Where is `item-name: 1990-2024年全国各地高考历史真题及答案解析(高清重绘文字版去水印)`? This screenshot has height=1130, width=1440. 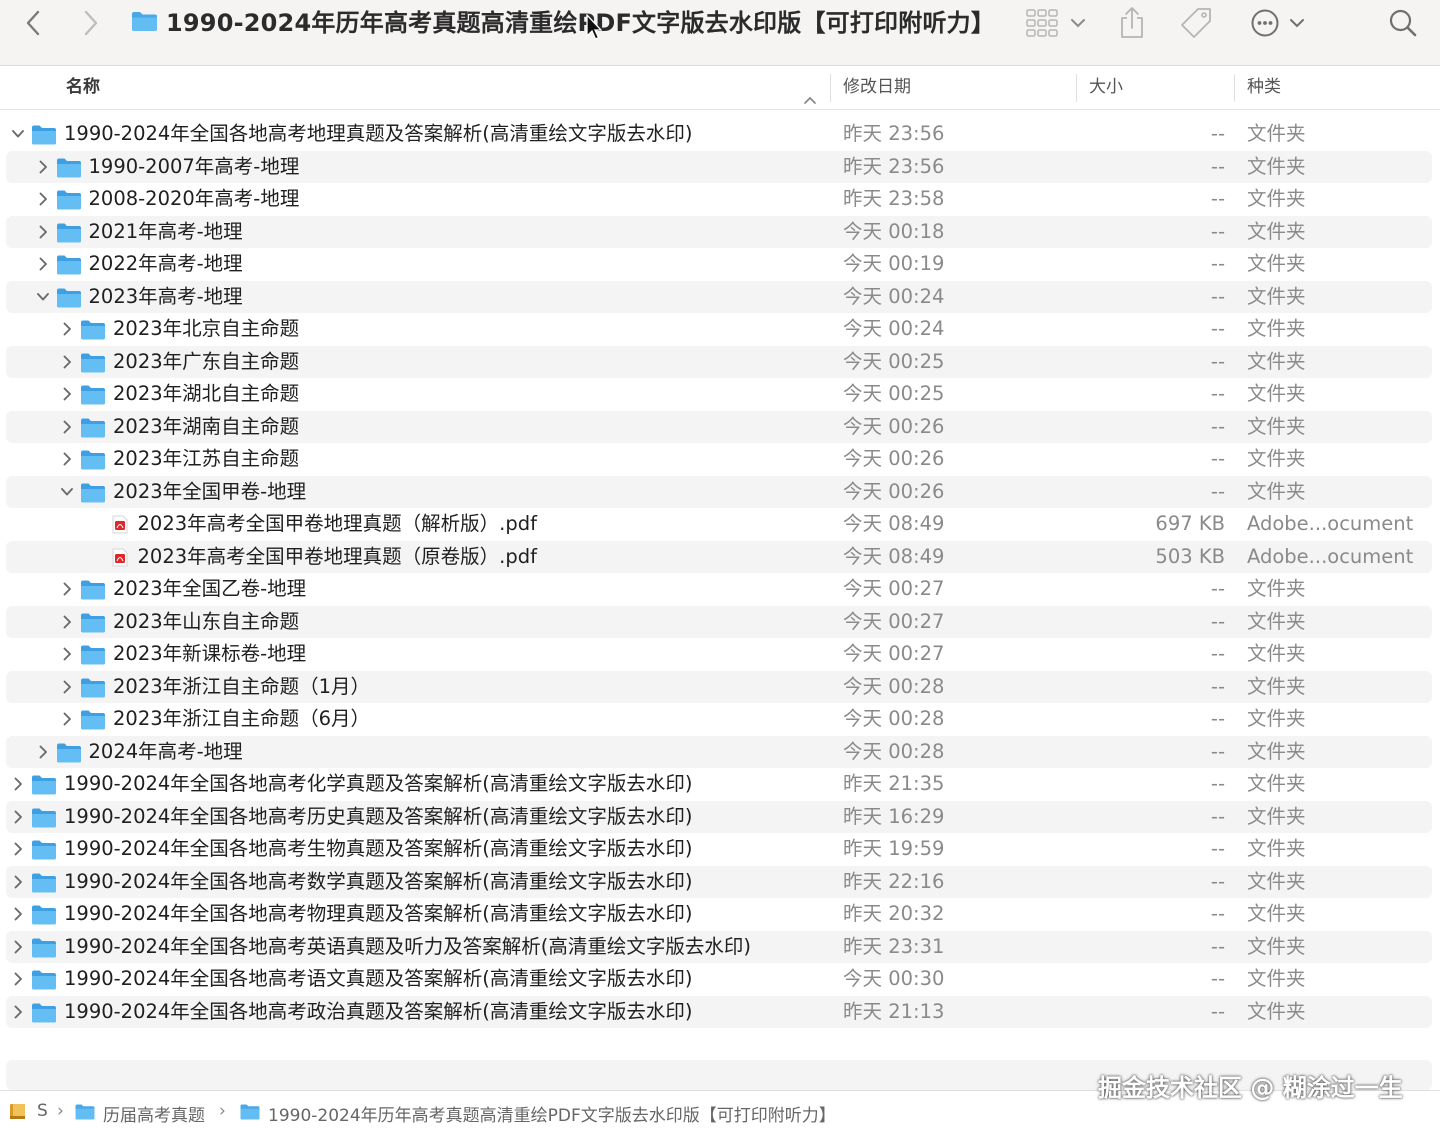 item-name: 1990-2024年全国各地高考历史真题及答案解析(高清重绘文字版去水印) is located at coordinates (378, 816).